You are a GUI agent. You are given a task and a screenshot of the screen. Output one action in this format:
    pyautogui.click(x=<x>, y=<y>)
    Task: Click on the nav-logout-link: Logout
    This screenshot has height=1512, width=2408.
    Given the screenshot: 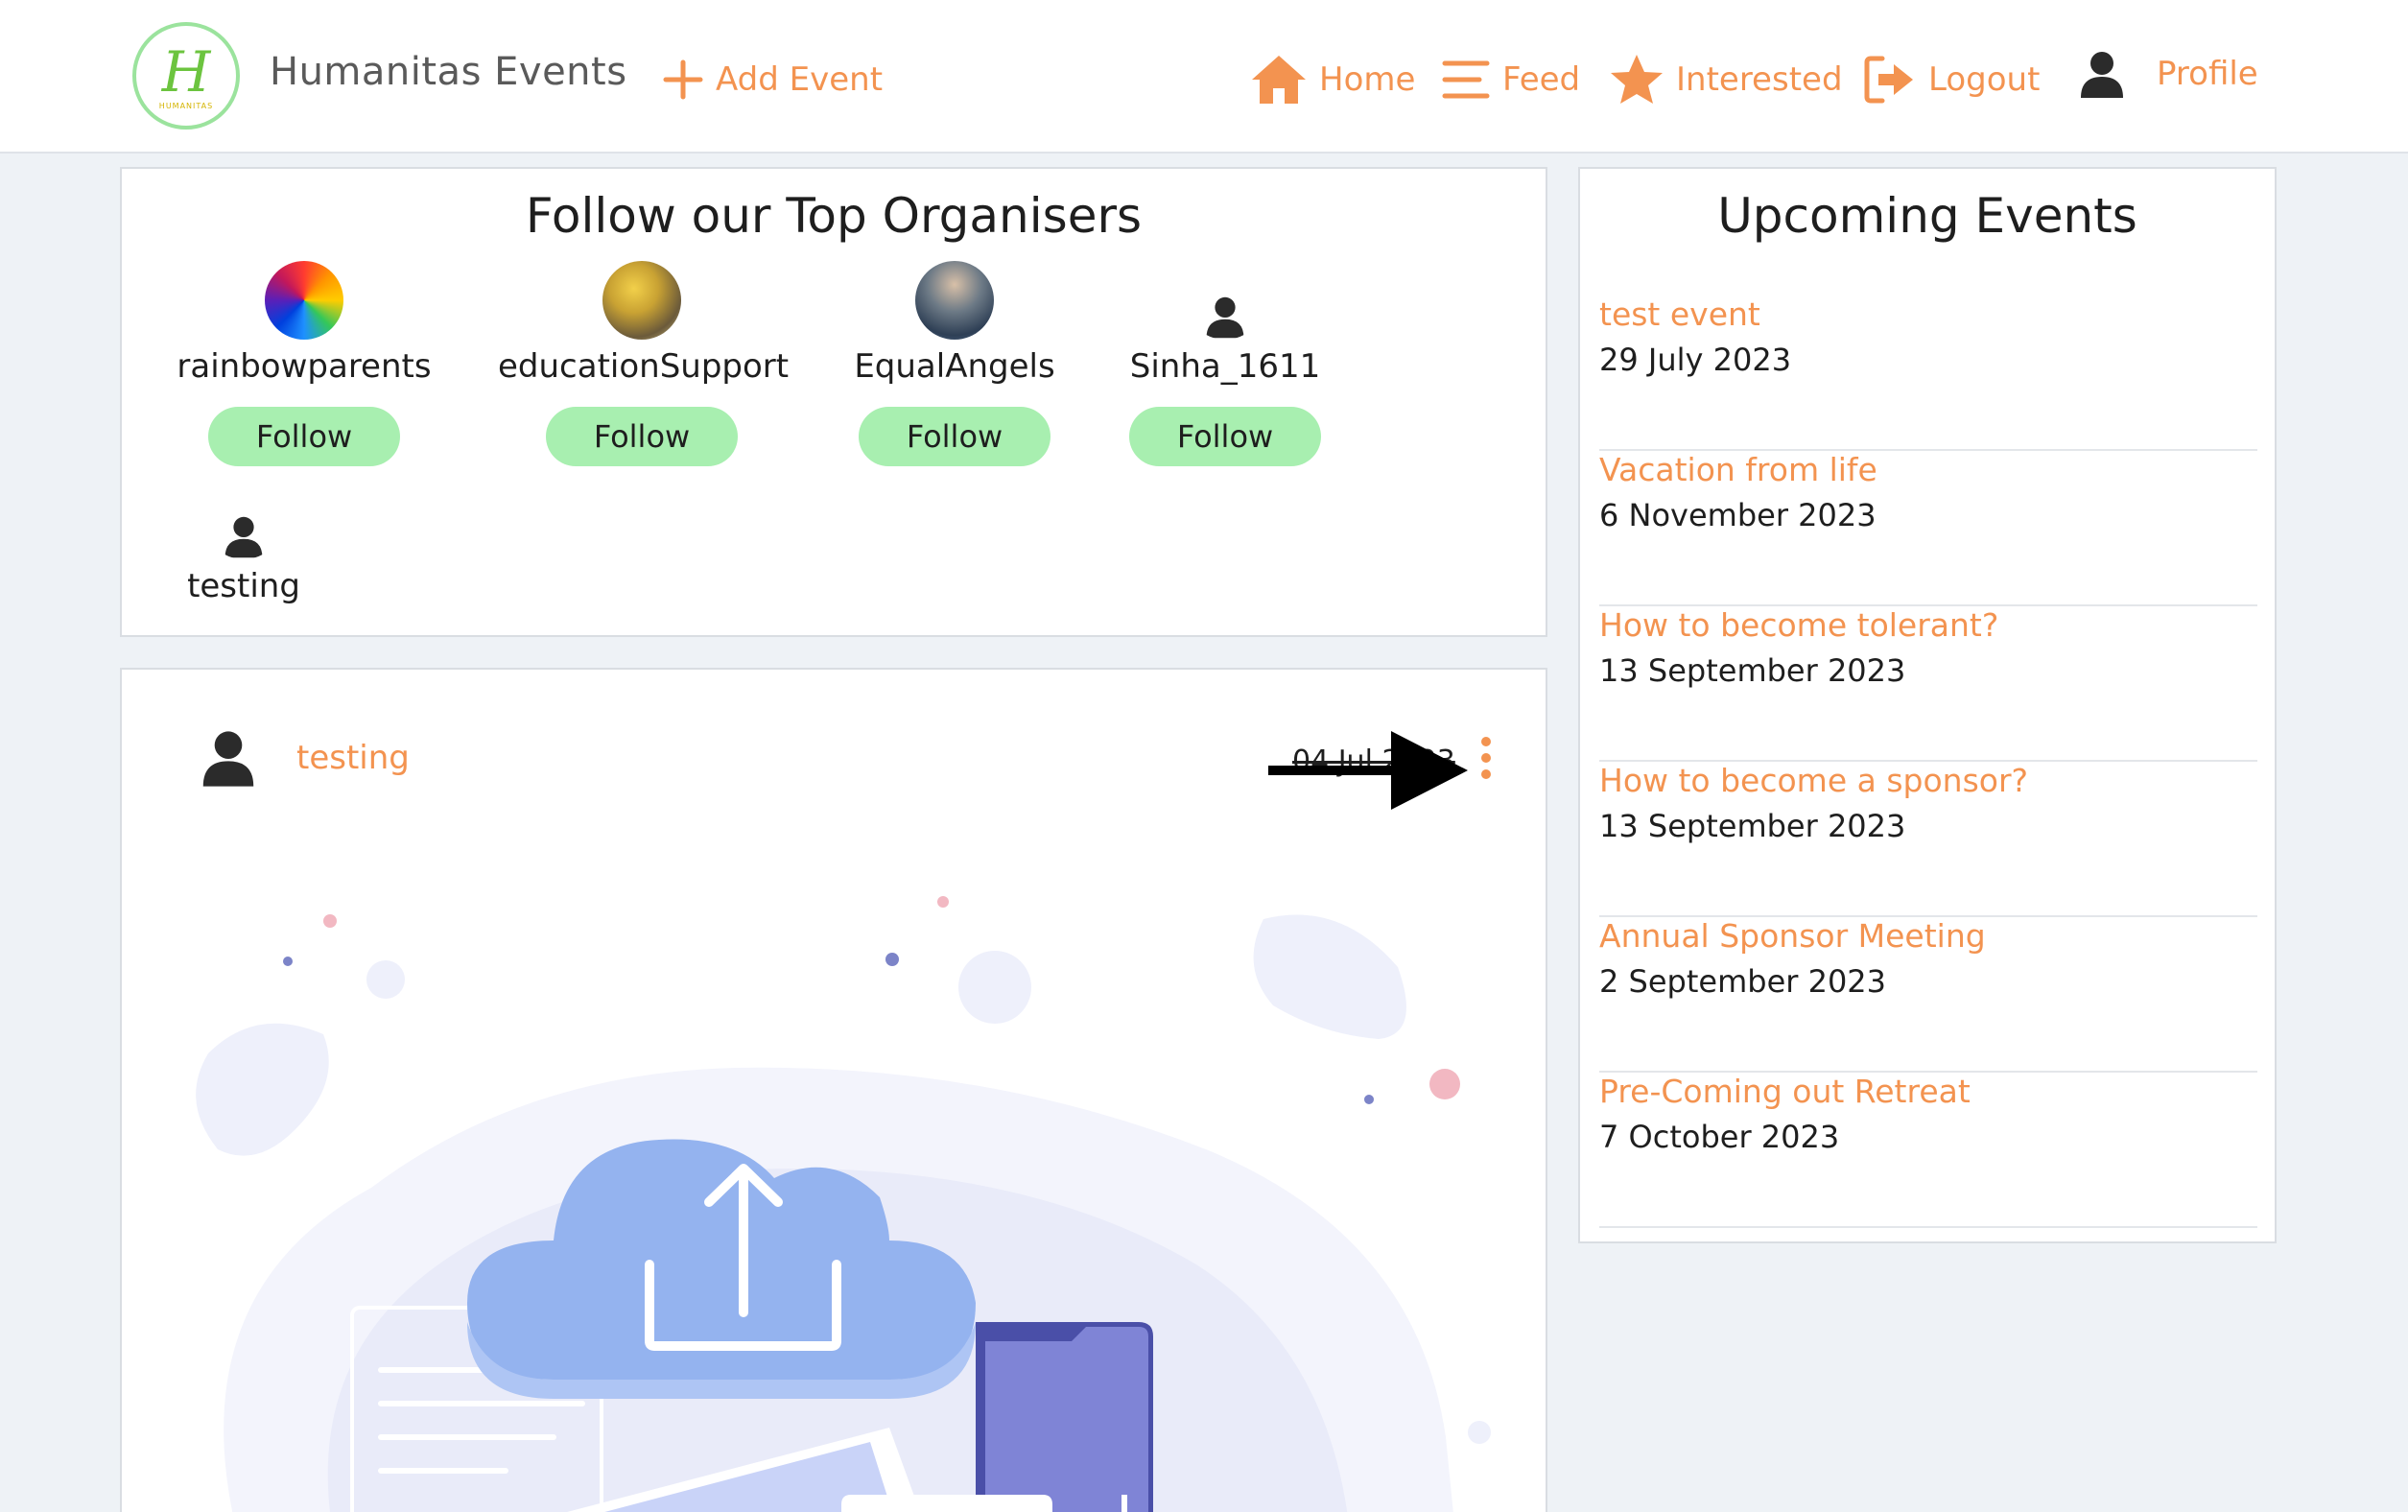 What is the action you would take?
    pyautogui.click(x=1951, y=79)
    